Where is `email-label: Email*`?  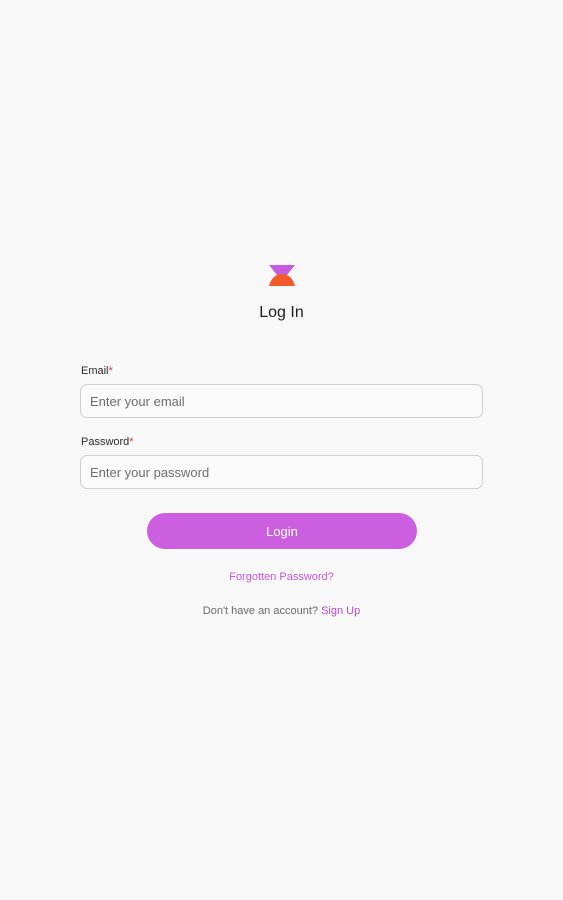 email-label: Email* is located at coordinates (97, 371).